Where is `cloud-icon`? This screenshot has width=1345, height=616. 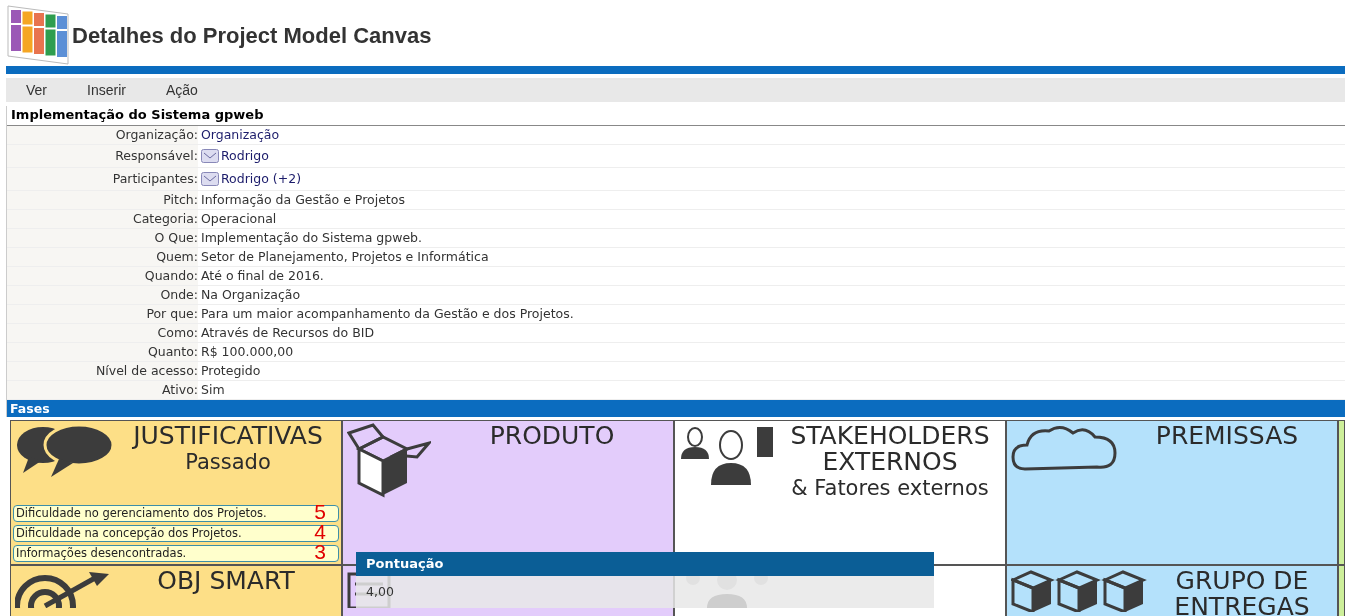 cloud-icon is located at coordinates (1064, 448).